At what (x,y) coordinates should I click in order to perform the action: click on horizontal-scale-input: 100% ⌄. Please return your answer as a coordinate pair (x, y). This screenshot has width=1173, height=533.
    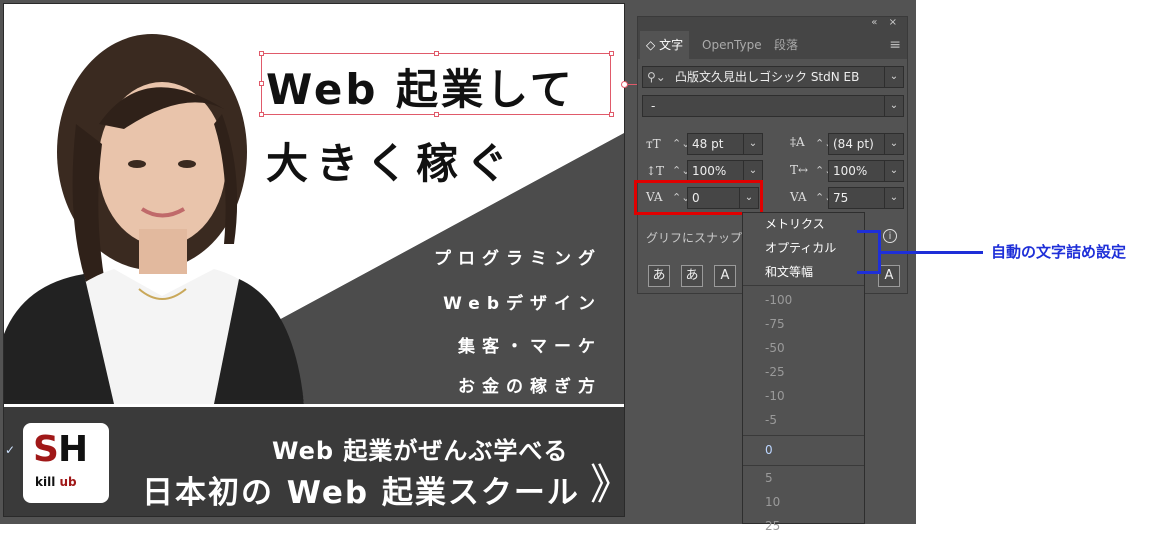
    Looking at the image, I should click on (866, 171).